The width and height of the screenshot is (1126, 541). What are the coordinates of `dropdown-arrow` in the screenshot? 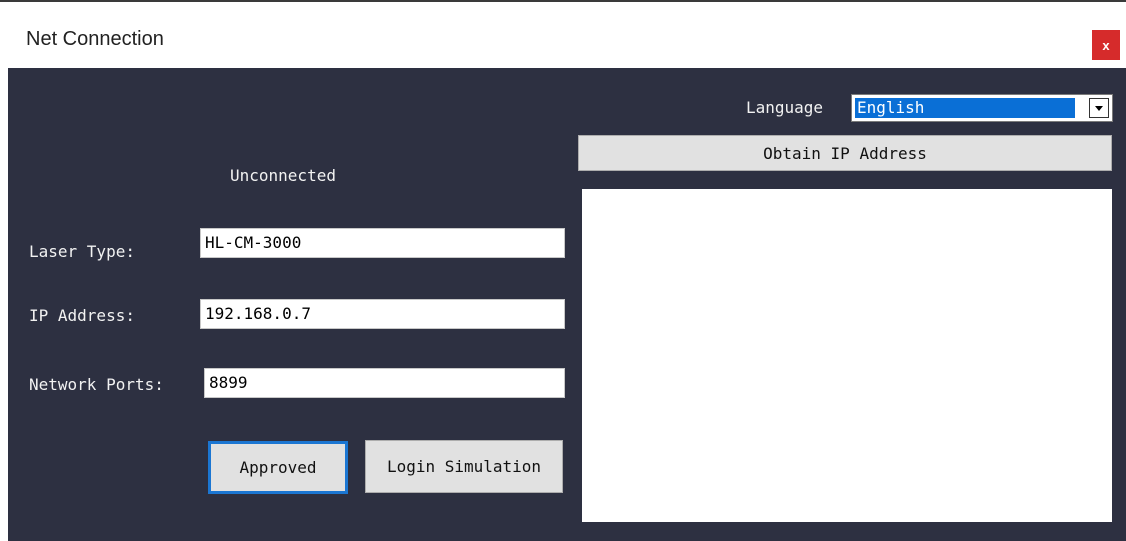 It's located at (1099, 108).